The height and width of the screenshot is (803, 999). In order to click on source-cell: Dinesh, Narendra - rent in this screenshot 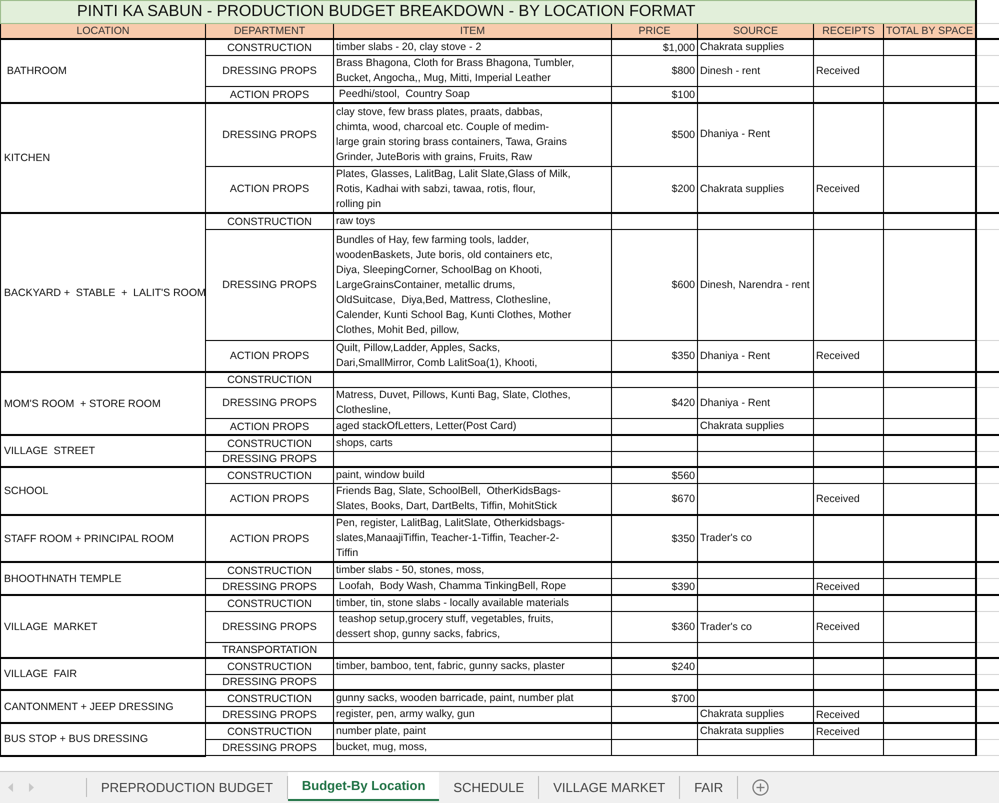, I will do `click(756, 285)`.